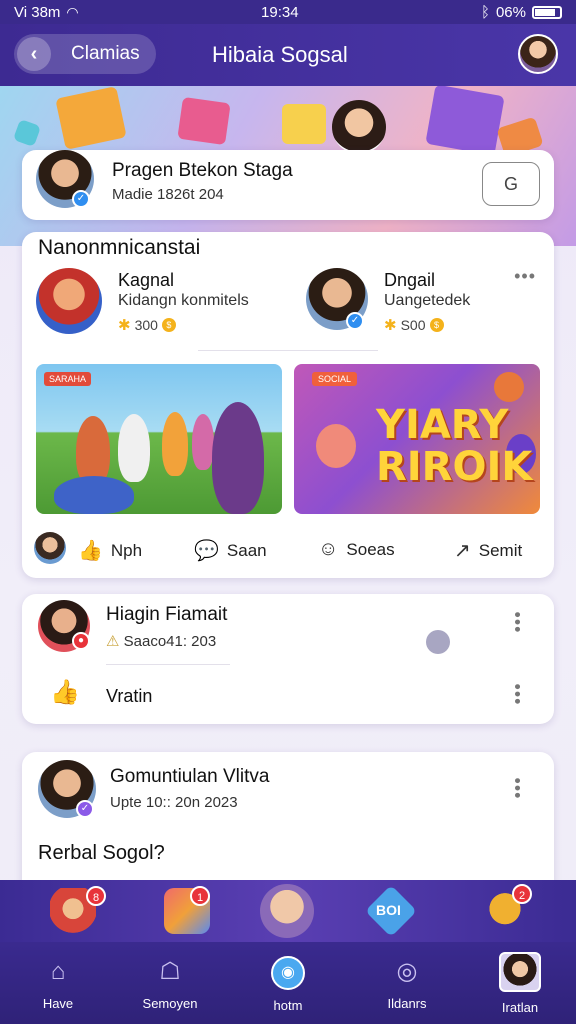 The width and height of the screenshot is (576, 1024). Describe the element at coordinates (101, 853) in the screenshot. I see `post-heading: Rerbal Sogol?` at that location.